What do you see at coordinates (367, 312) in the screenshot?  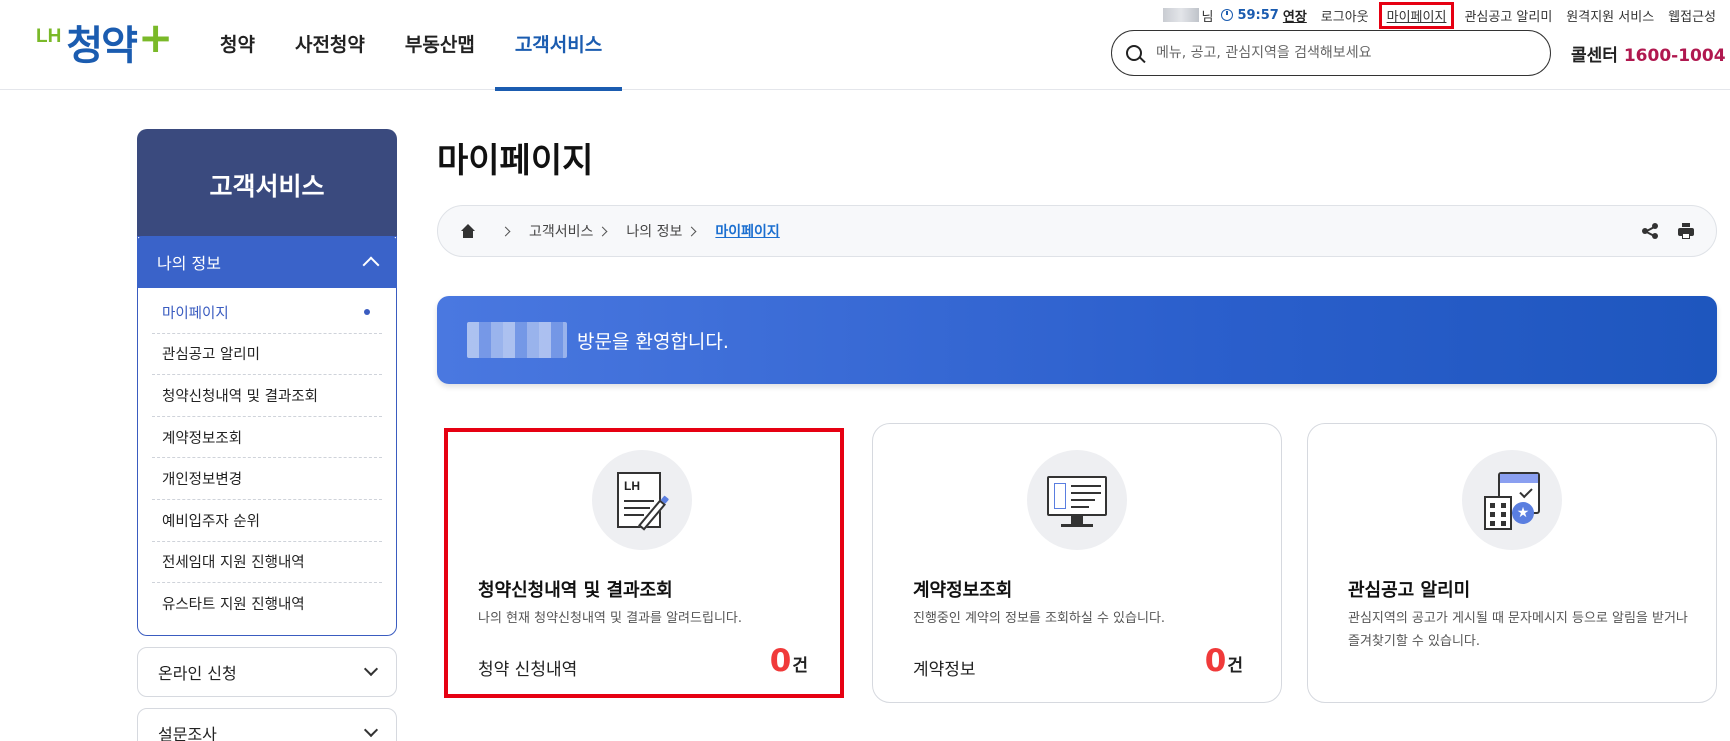 I see `active-dot-icon` at bounding box center [367, 312].